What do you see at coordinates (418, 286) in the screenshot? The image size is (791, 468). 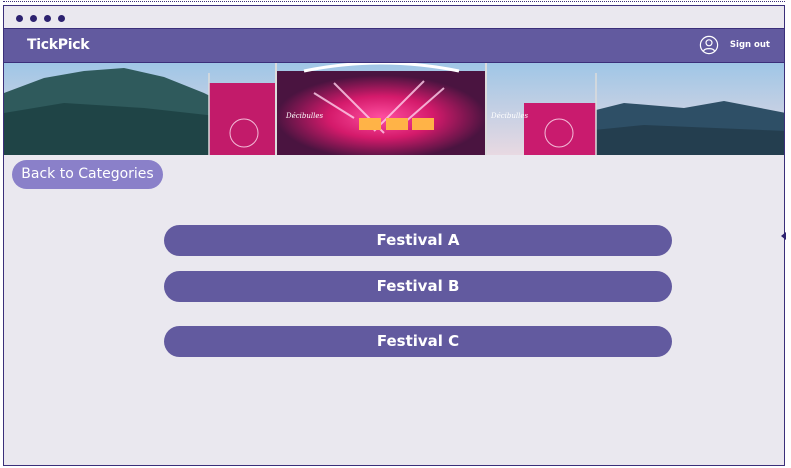 I see `festival-b-button: Festival B` at bounding box center [418, 286].